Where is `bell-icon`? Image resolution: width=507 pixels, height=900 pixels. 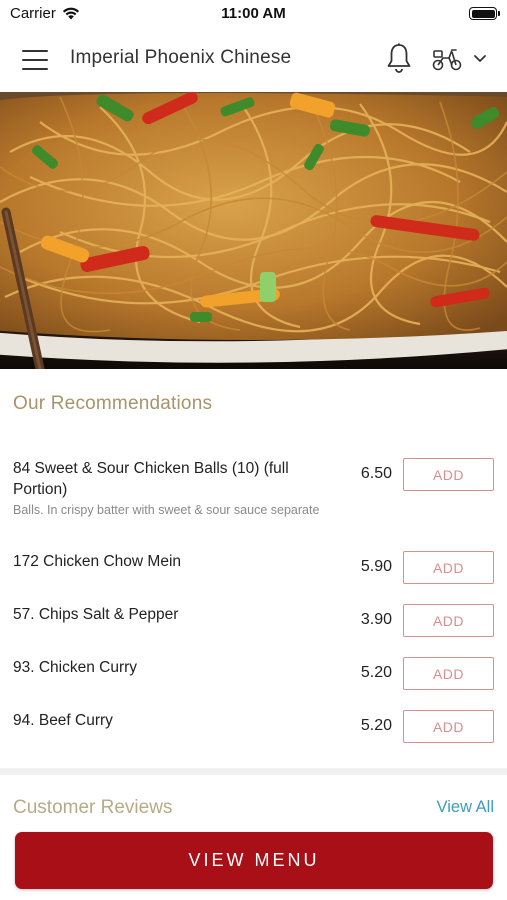 bell-icon is located at coordinates (399, 58).